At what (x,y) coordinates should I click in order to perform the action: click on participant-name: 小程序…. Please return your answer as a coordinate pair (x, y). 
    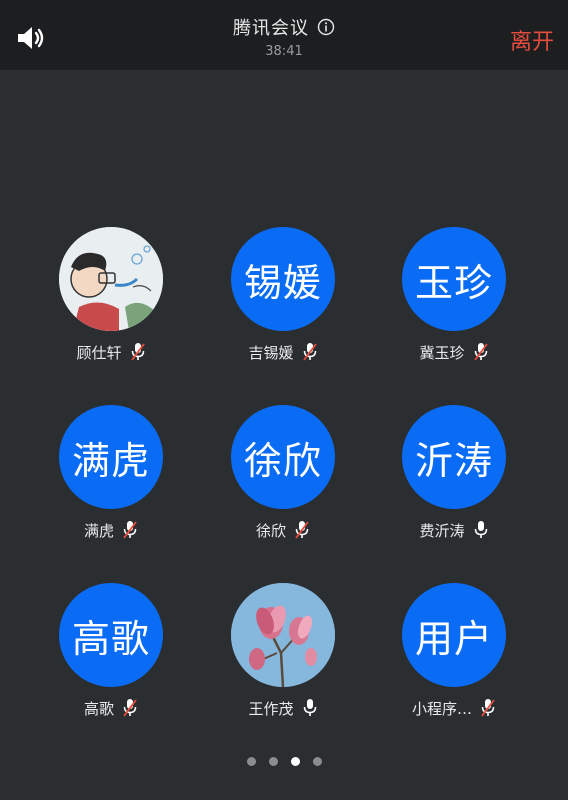
    Looking at the image, I should click on (441, 708).